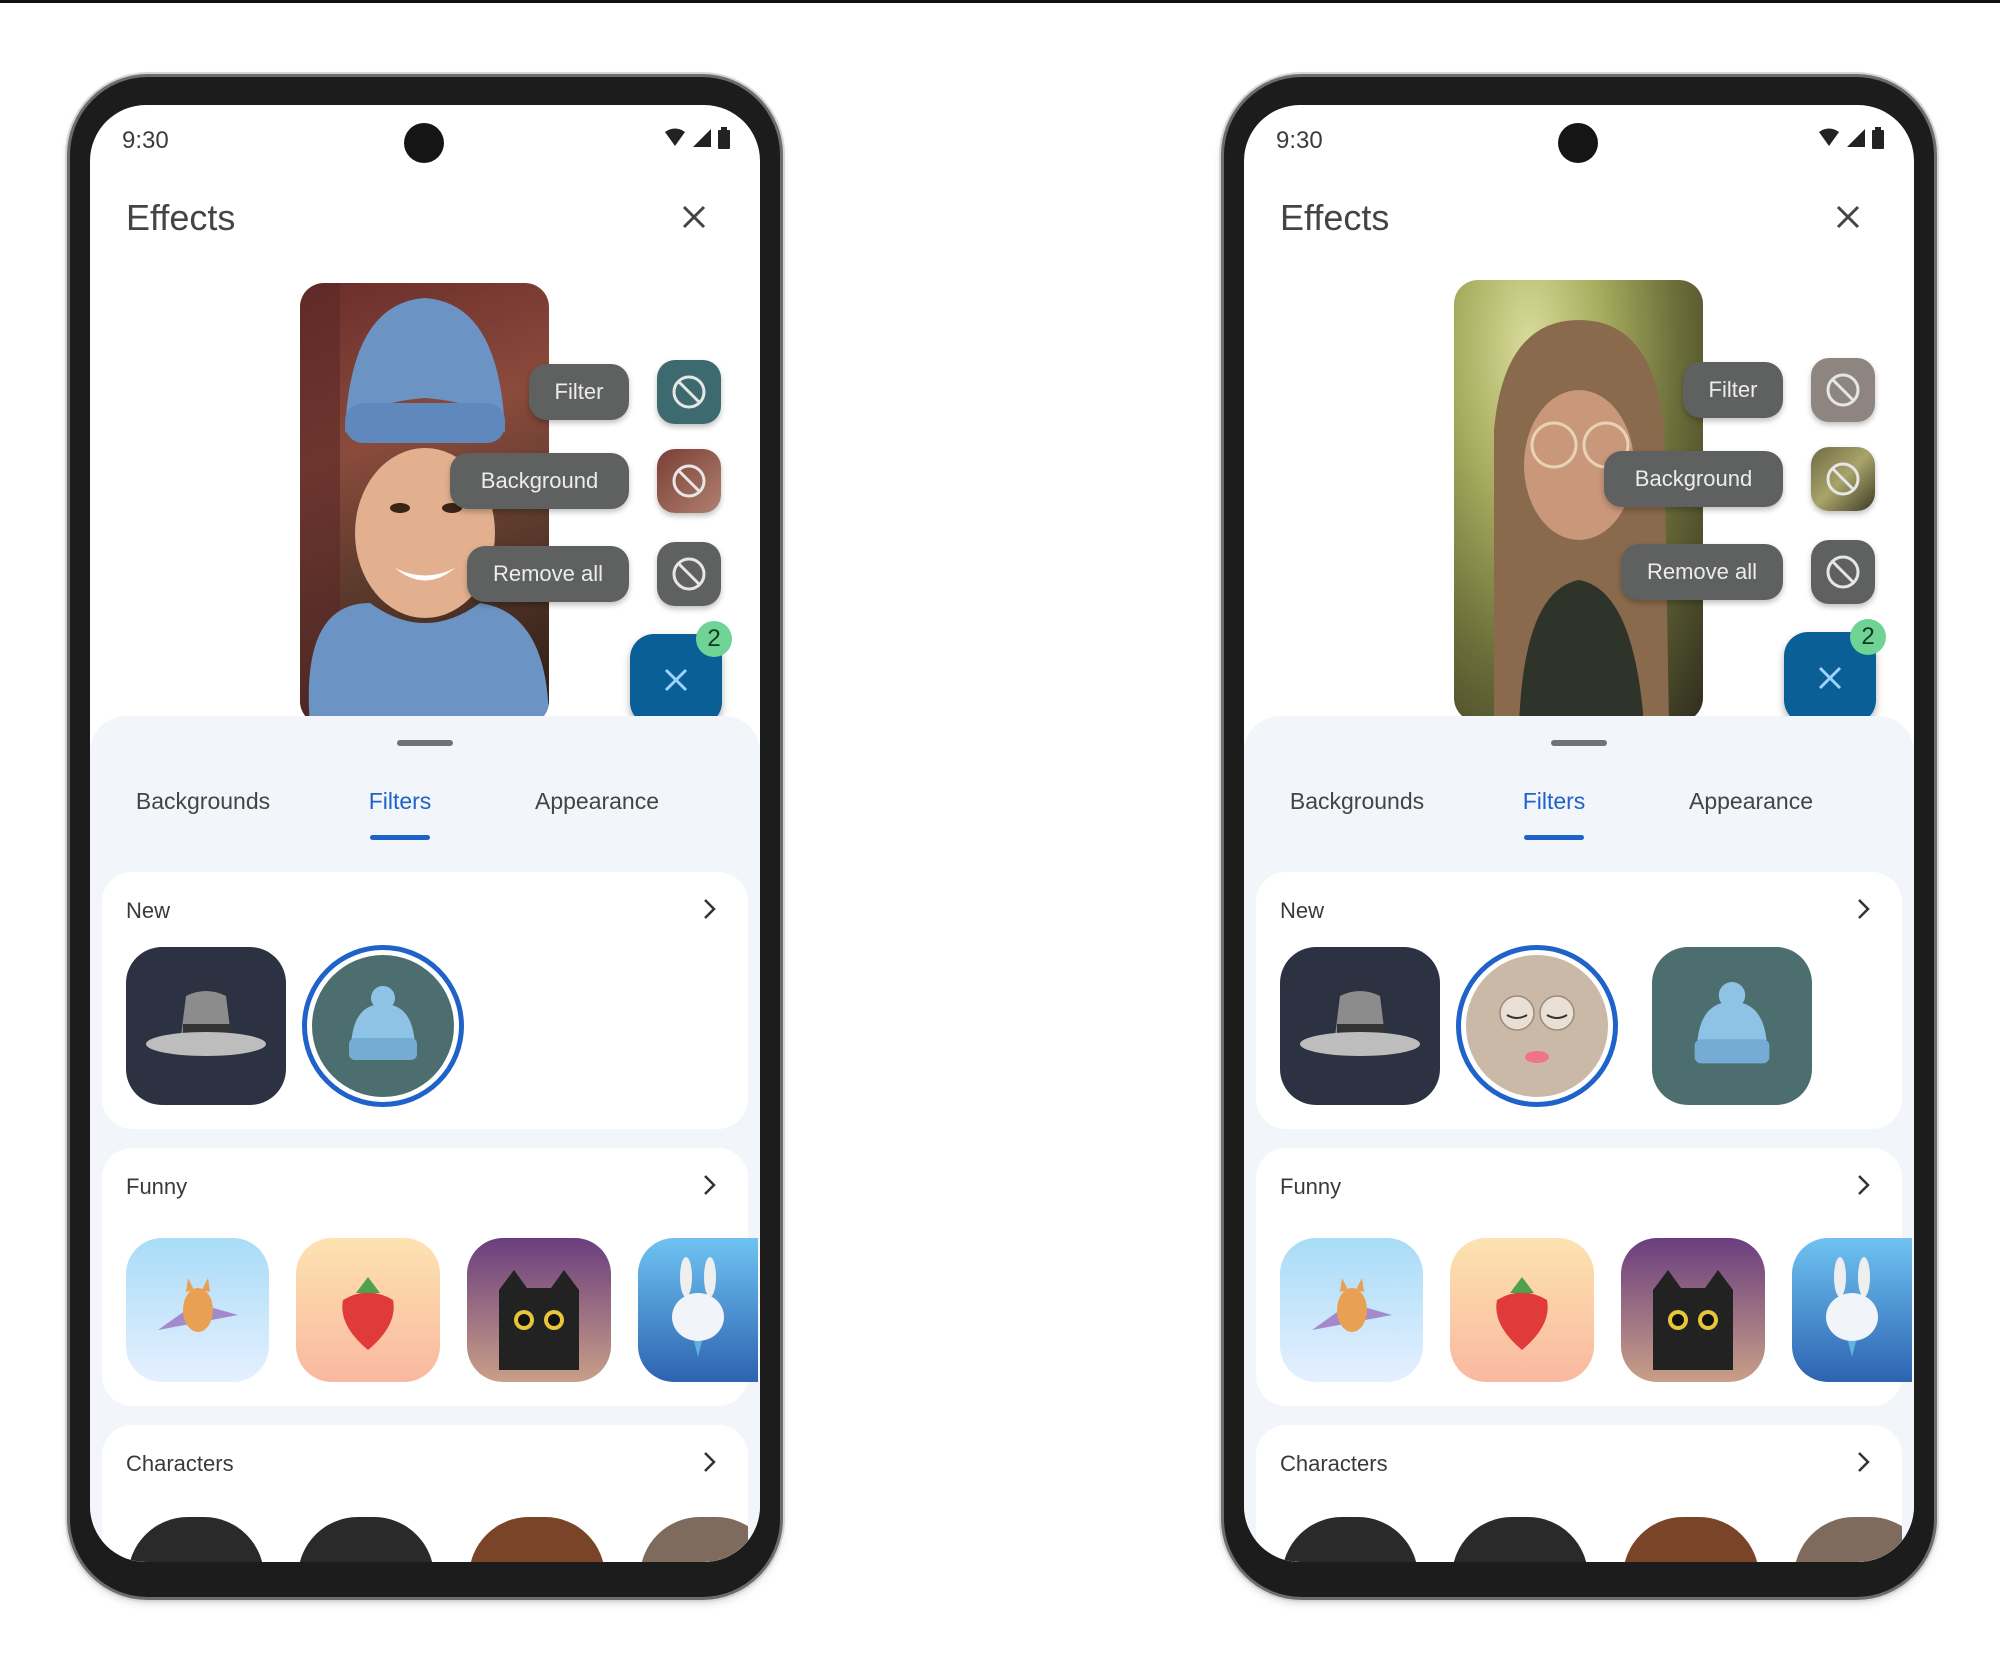 The image size is (2000, 1670). I want to click on page-title: Effects, so click(181, 217).